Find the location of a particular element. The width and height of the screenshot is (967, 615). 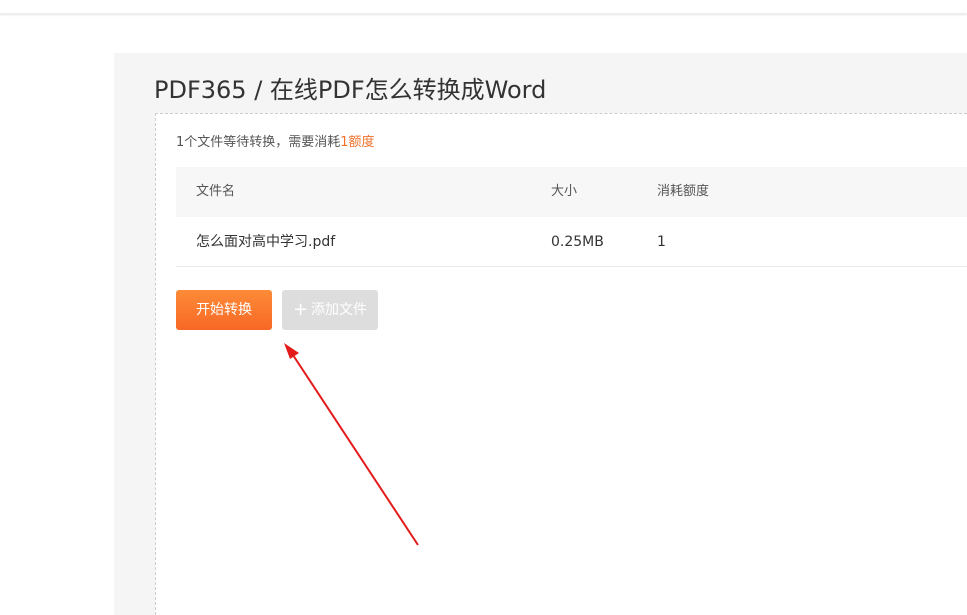

page-title: PDF365 / 在线PDF怎么转换成Word is located at coordinates (350, 90).